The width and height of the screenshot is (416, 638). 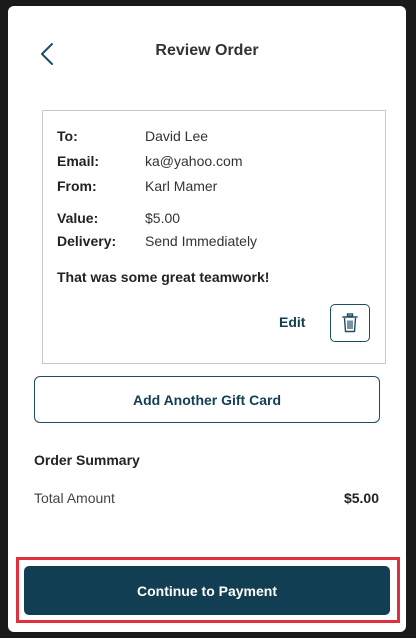 I want to click on total-amount-value: $5.00, so click(x=361, y=498).